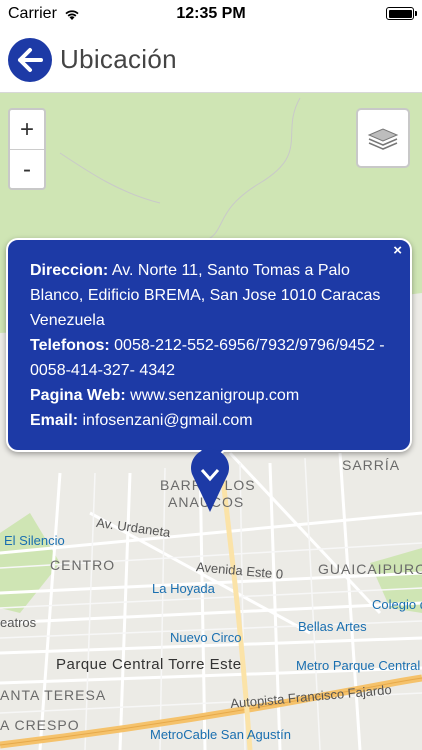 The image size is (422, 750). I want to click on map-label-sarria: SARRÍA, so click(371, 465).